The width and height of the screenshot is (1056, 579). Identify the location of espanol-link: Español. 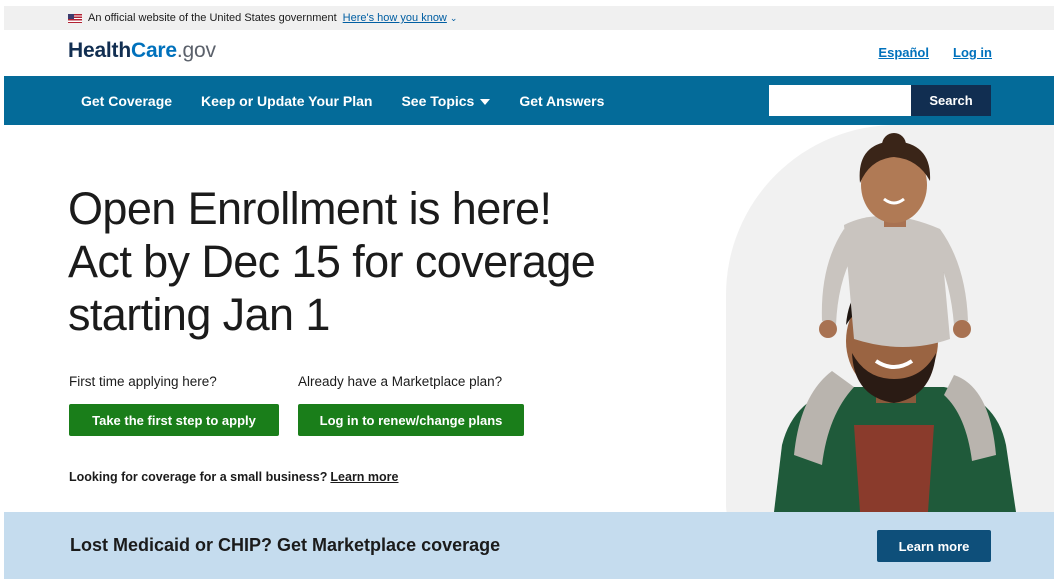
(903, 52).